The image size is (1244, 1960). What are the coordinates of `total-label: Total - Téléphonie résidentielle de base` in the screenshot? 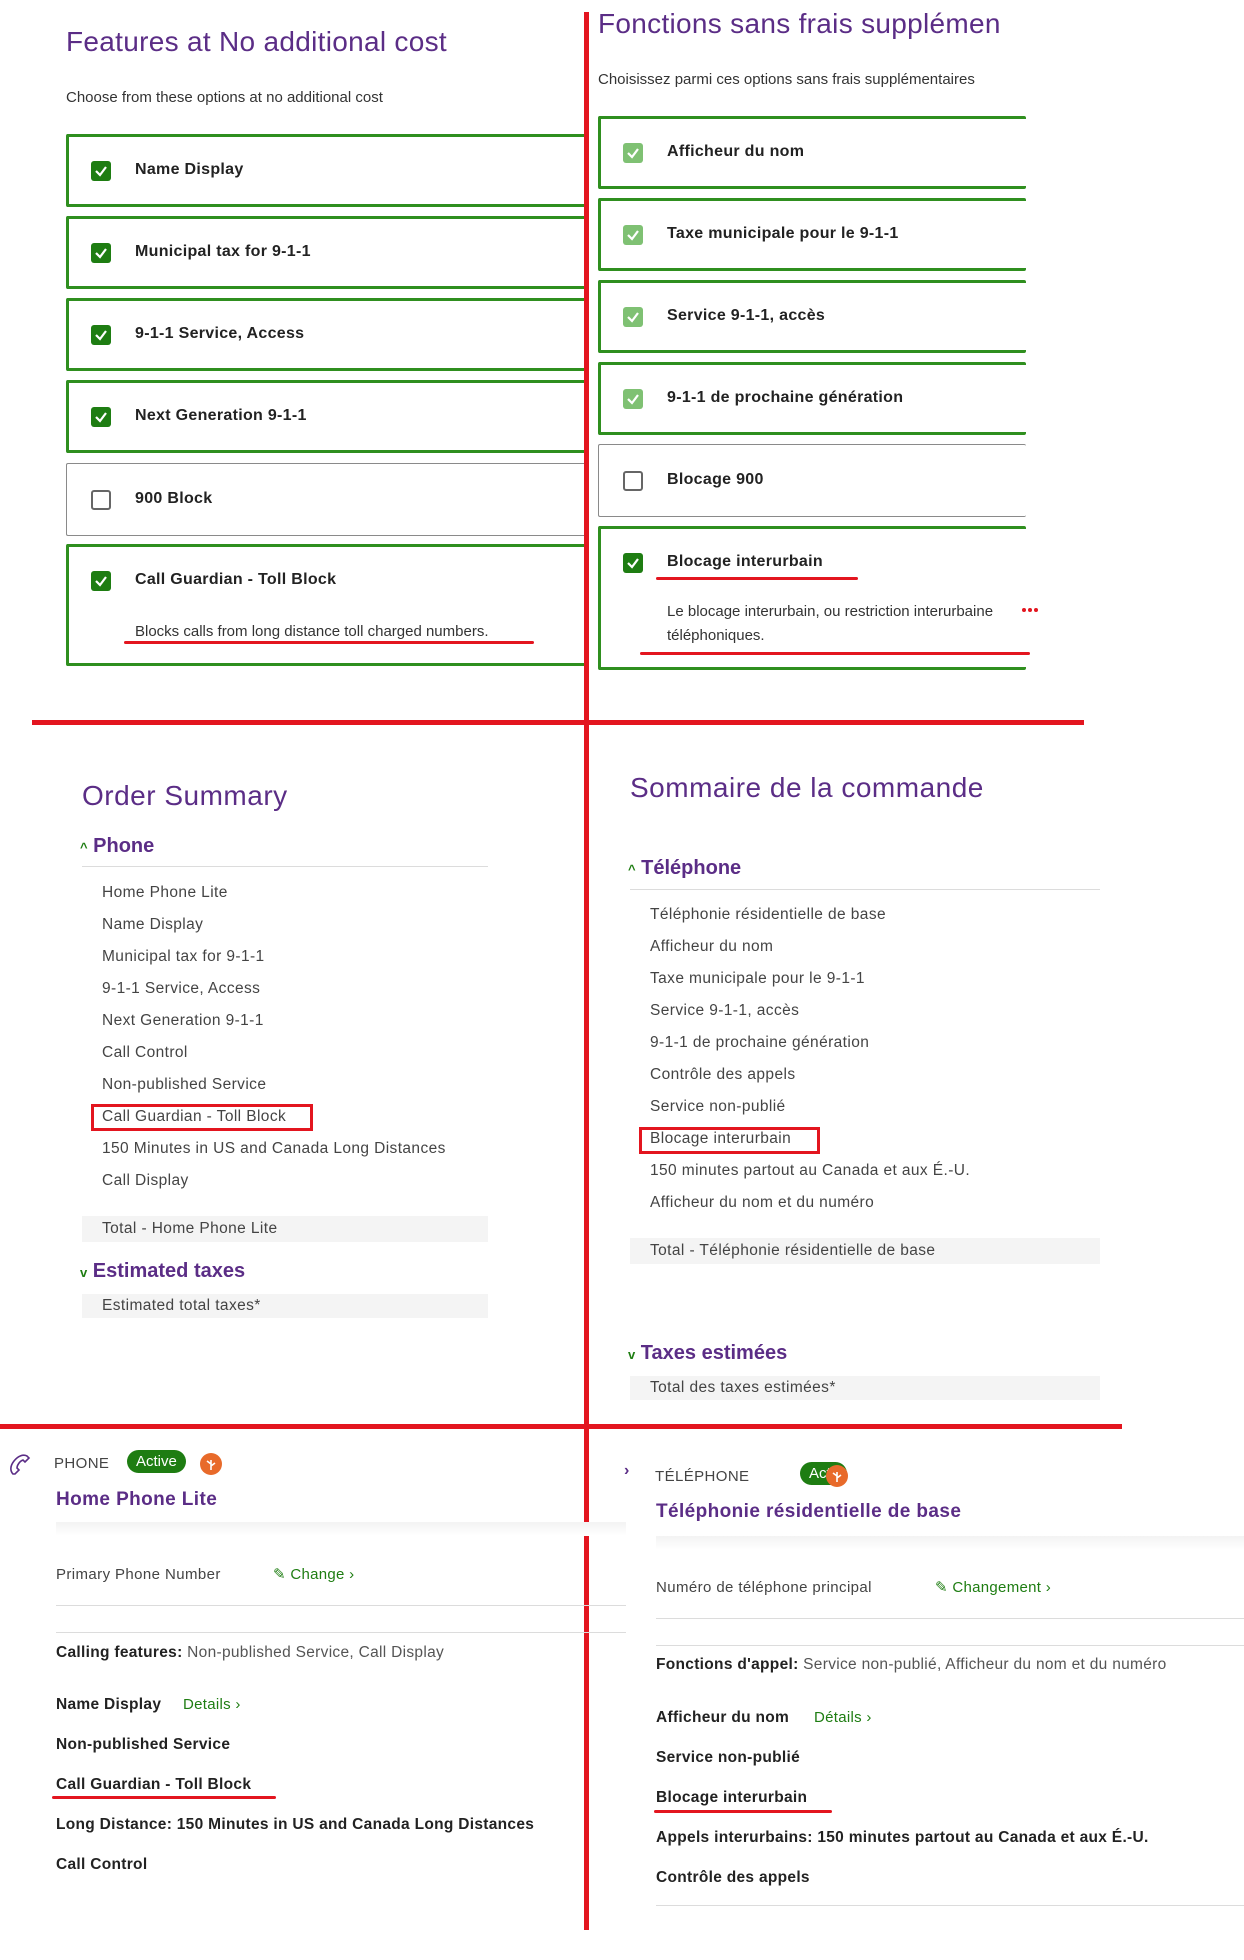 It's located at (793, 1250).